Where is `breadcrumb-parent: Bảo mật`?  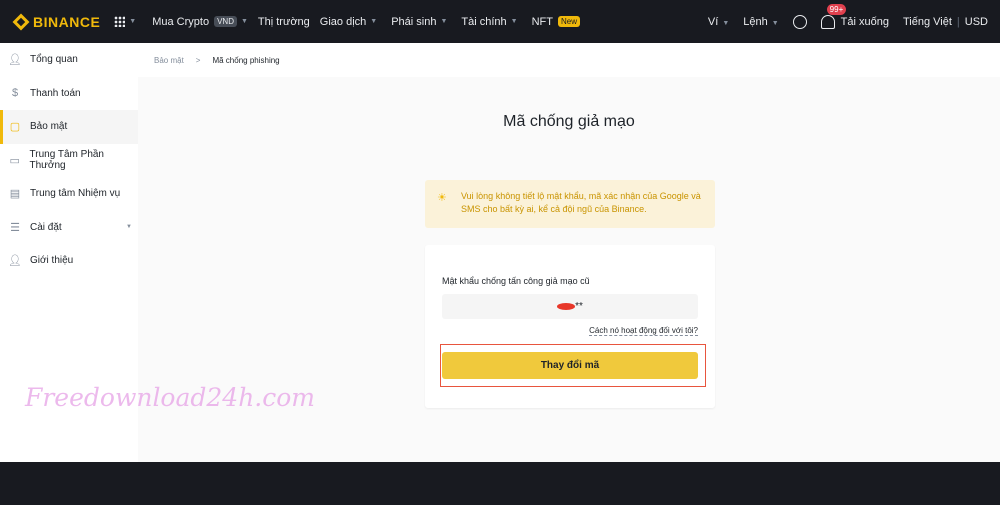 breadcrumb-parent: Bảo mật is located at coordinates (169, 60).